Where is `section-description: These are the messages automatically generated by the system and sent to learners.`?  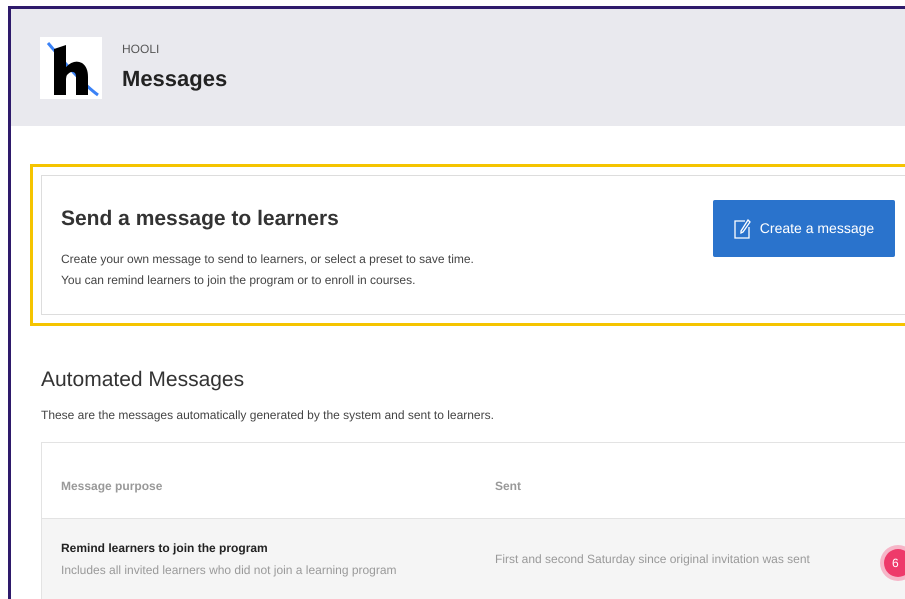
section-description: These are the messages automatically generated by the system and sent to learners. is located at coordinates (268, 415).